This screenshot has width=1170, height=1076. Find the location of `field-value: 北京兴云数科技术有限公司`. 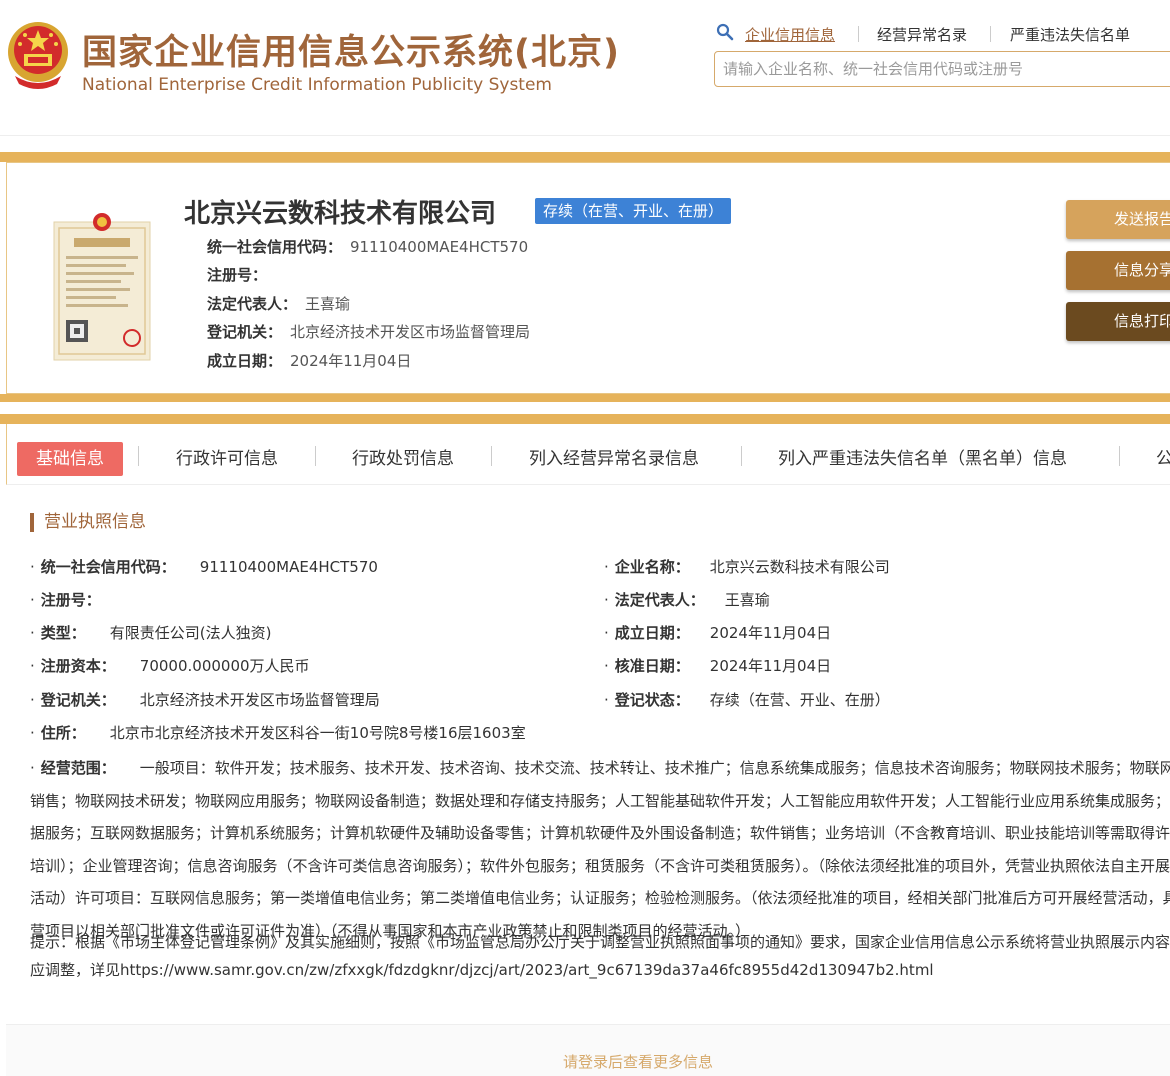

field-value: 北京兴云数科技术有限公司 is located at coordinates (799, 567).